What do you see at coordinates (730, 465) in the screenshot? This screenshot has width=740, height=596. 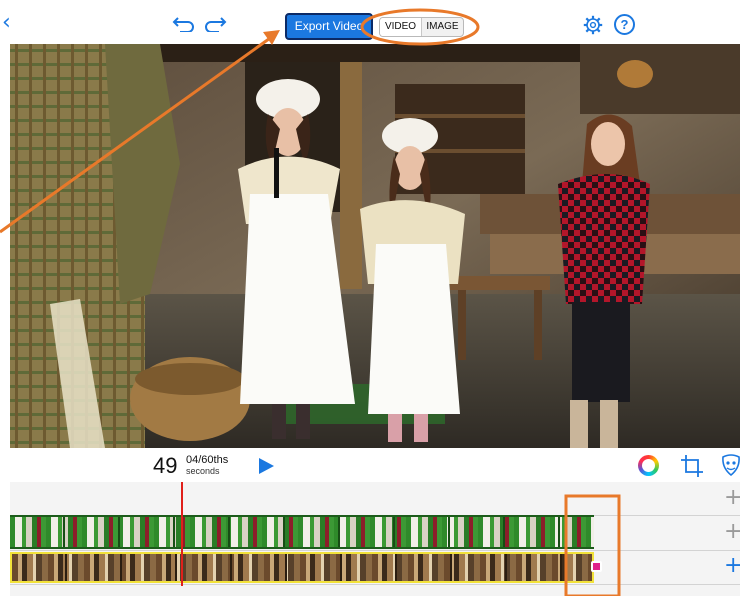 I see `mask-icon` at bounding box center [730, 465].